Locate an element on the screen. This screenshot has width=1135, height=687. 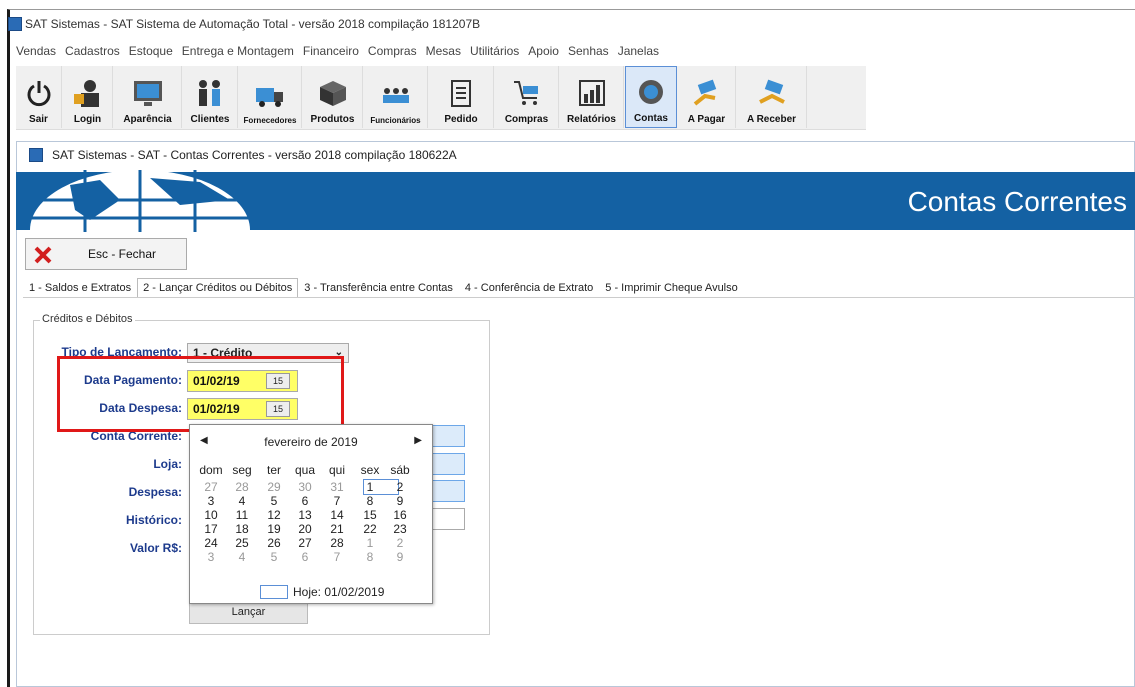
menu-cadastros: Cadastros is located at coordinates (92, 53).